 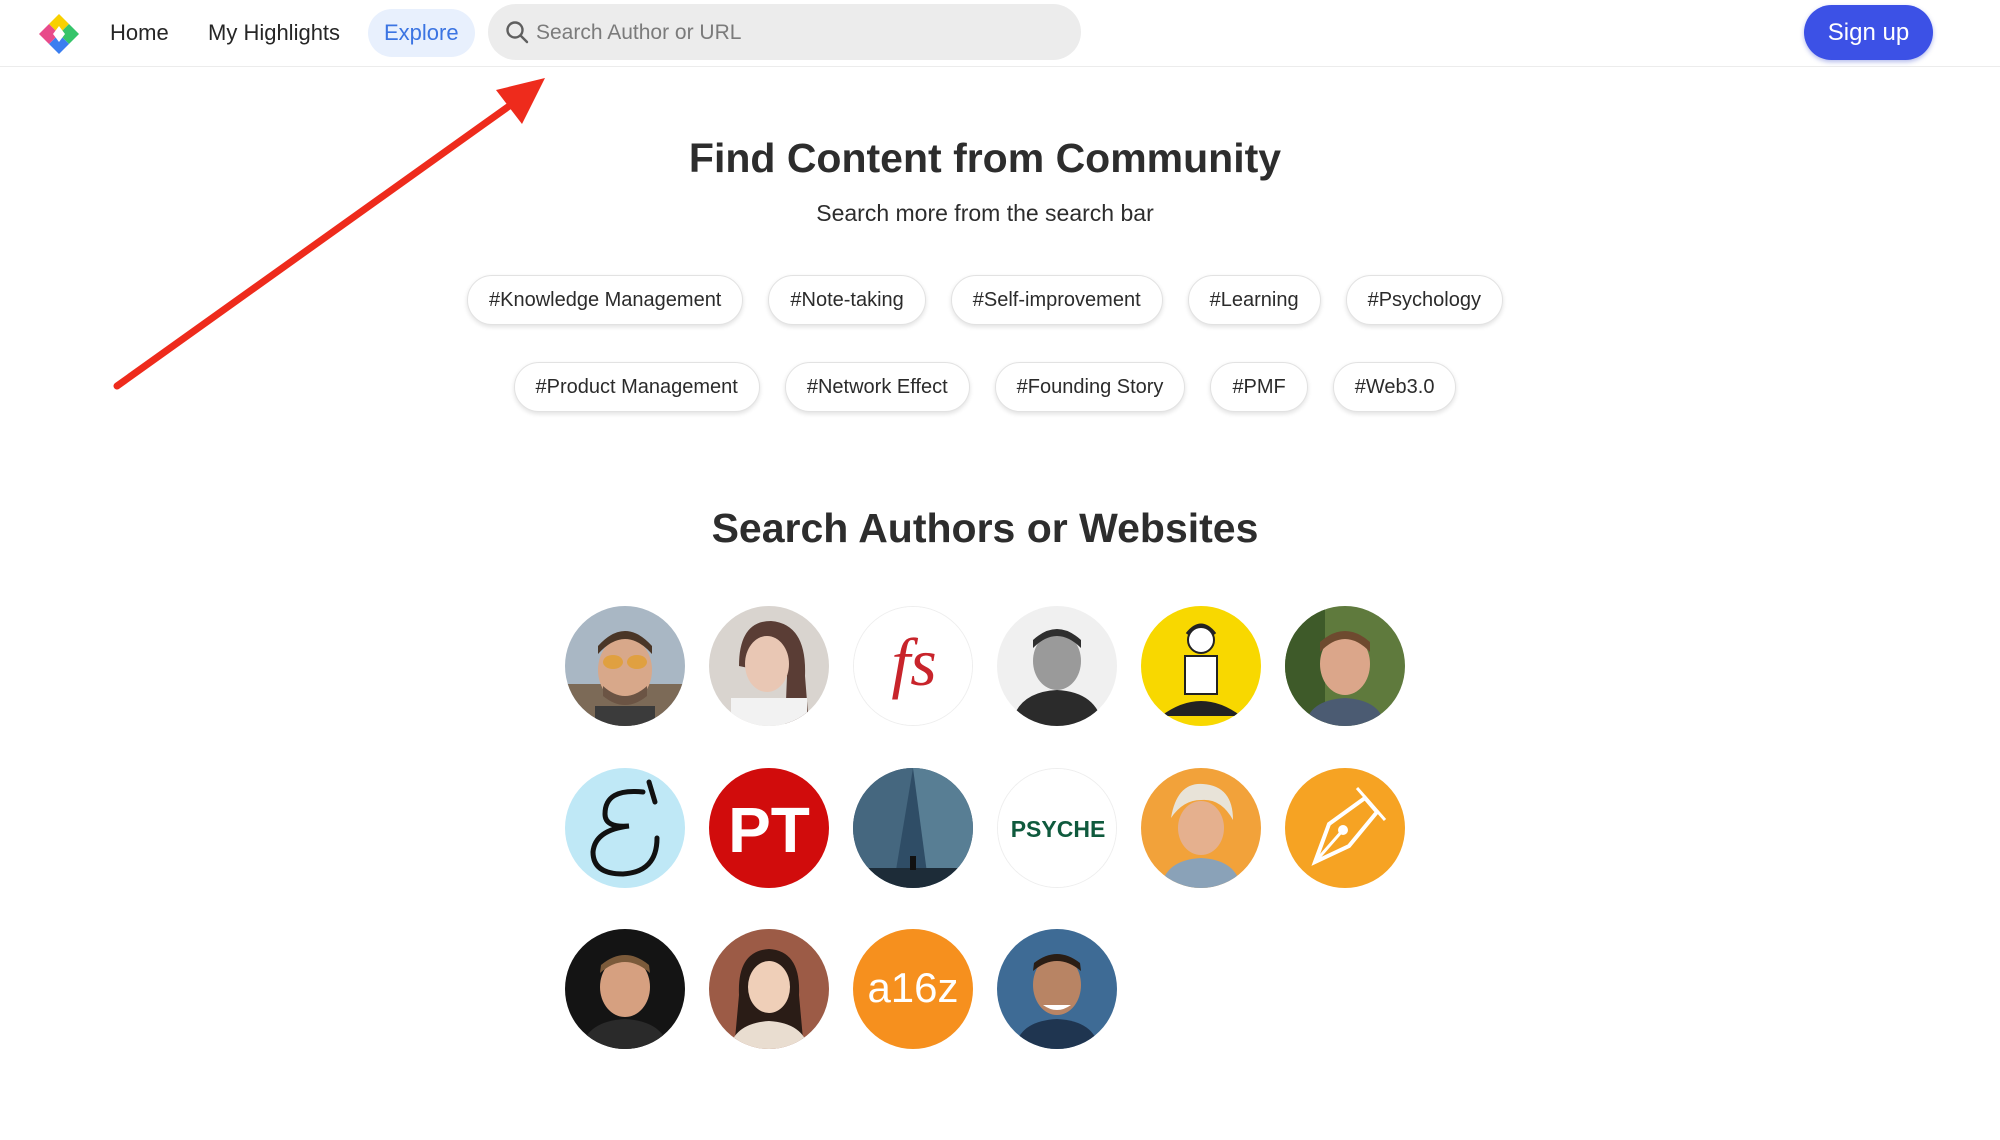 I want to click on psyche-logo-icon: PSYCHE, so click(x=1057, y=828).